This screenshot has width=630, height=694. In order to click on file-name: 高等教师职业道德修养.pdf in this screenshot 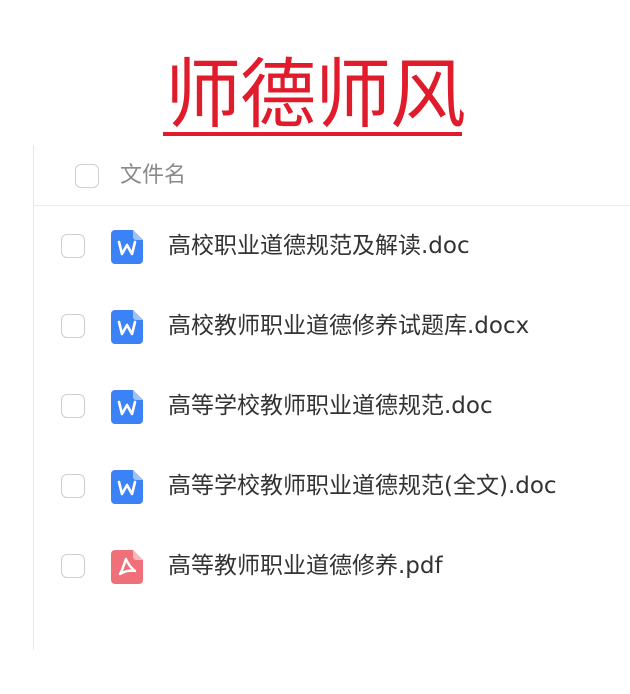, I will do `click(305, 566)`.